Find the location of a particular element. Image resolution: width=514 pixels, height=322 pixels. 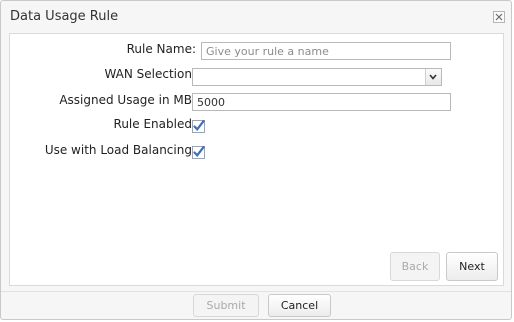

wan-selection-label: WAN Selection: is located at coordinates (150, 74).